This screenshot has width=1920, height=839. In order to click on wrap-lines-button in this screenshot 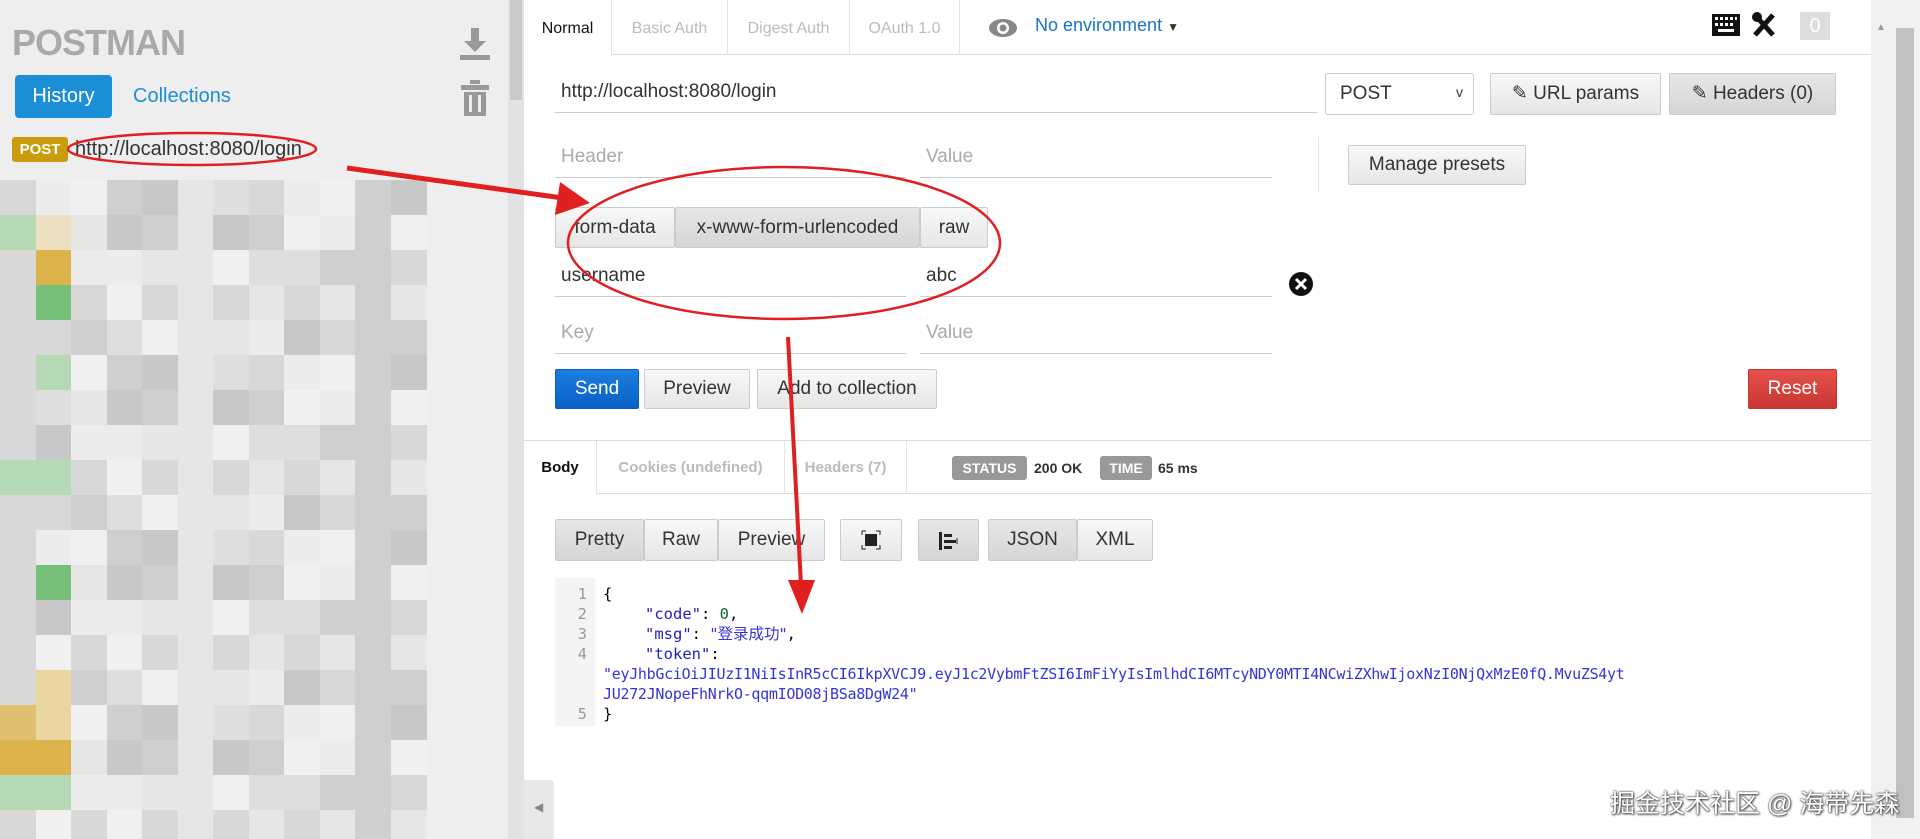, I will do `click(948, 540)`.